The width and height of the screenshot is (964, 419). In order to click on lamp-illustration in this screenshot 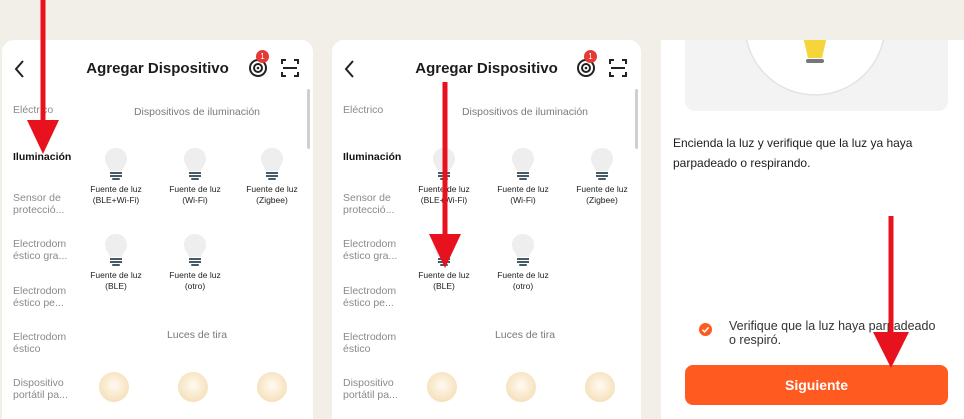, I will do `click(816, 75)`.